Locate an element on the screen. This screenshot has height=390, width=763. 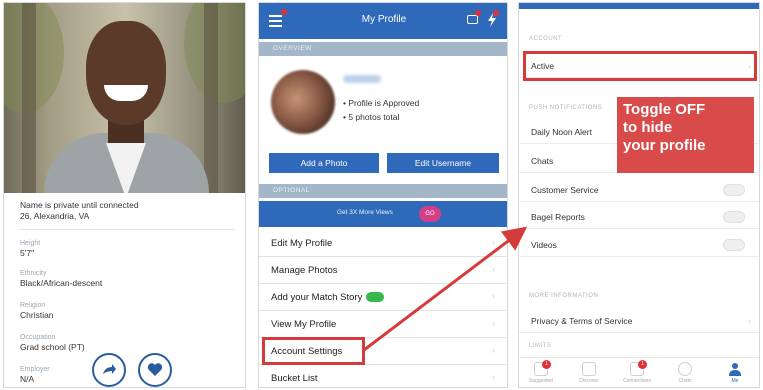
nav-discover: Discover is located at coordinates (589, 373).